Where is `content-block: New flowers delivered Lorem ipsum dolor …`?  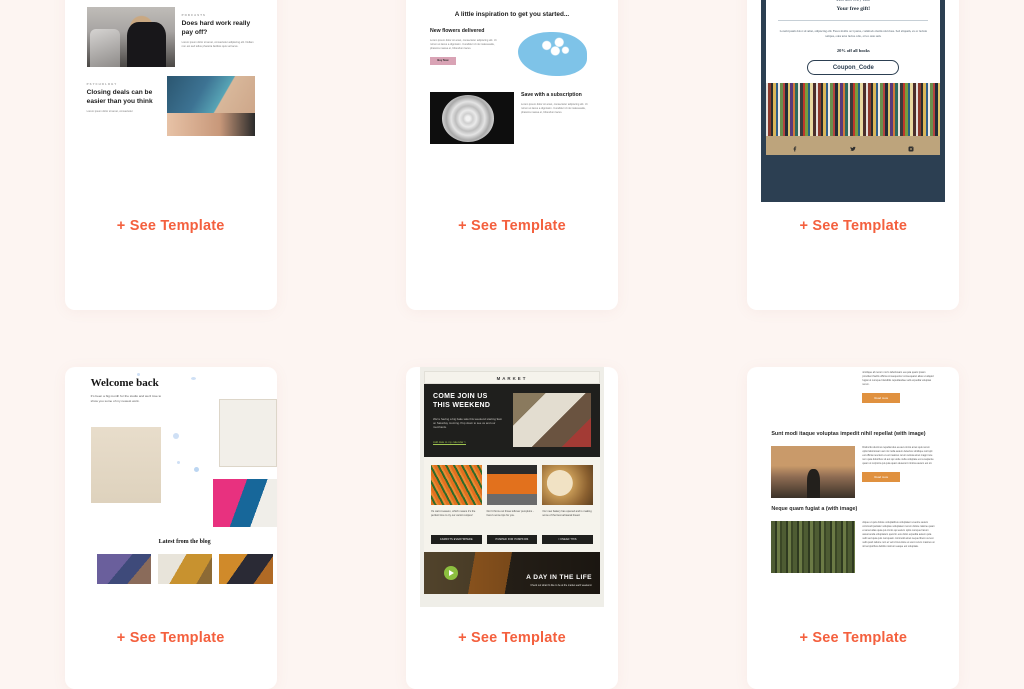
content-block: New flowers delivered Lorem ipsum dolor … is located at coordinates (512, 55).